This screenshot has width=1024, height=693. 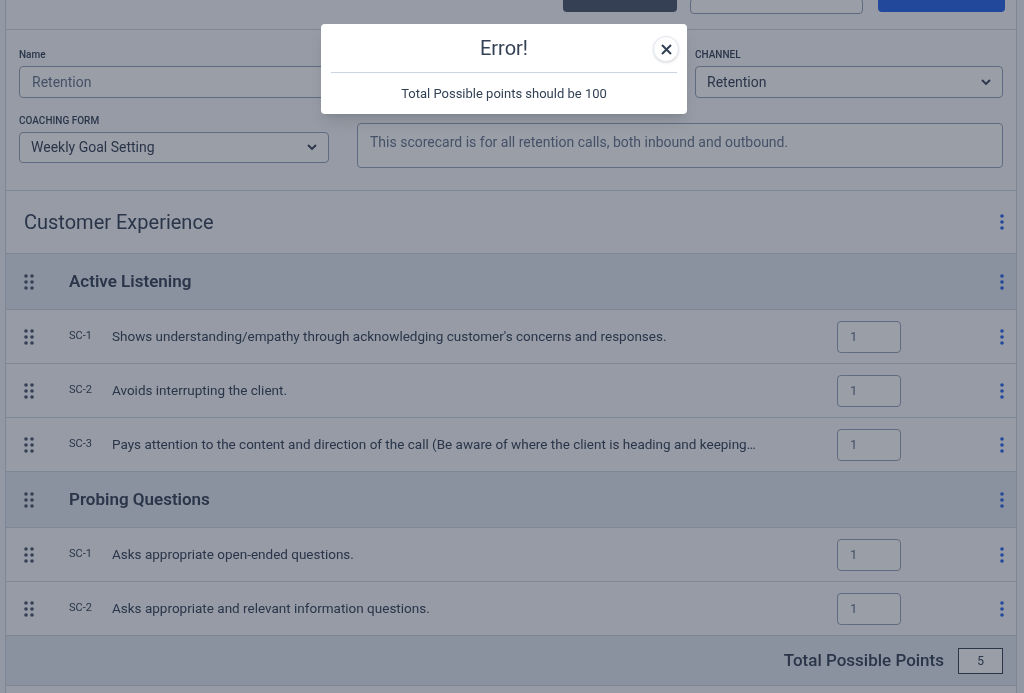 I want to click on total-label: Total Possible Points, so click(x=863, y=660).